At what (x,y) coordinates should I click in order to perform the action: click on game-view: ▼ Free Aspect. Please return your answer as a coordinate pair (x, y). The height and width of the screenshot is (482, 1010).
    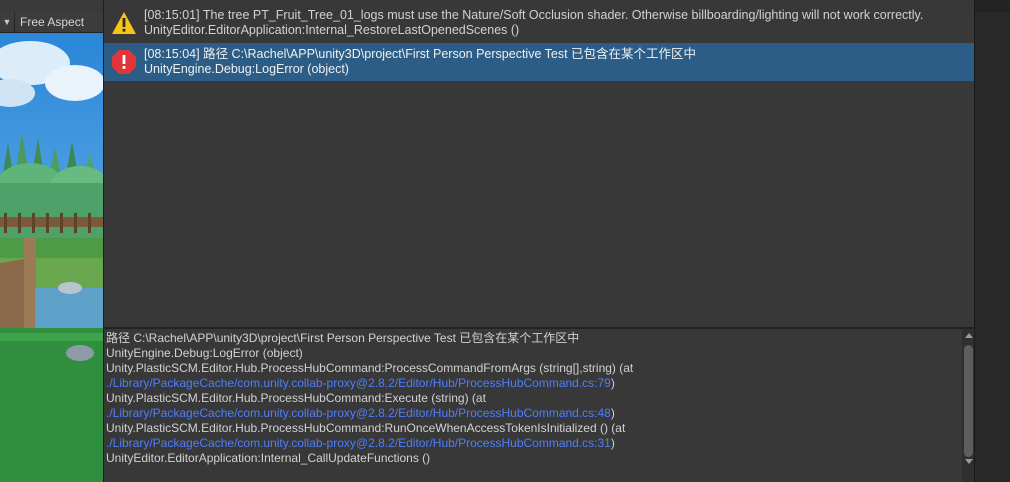
    Looking at the image, I should click on (51, 241).